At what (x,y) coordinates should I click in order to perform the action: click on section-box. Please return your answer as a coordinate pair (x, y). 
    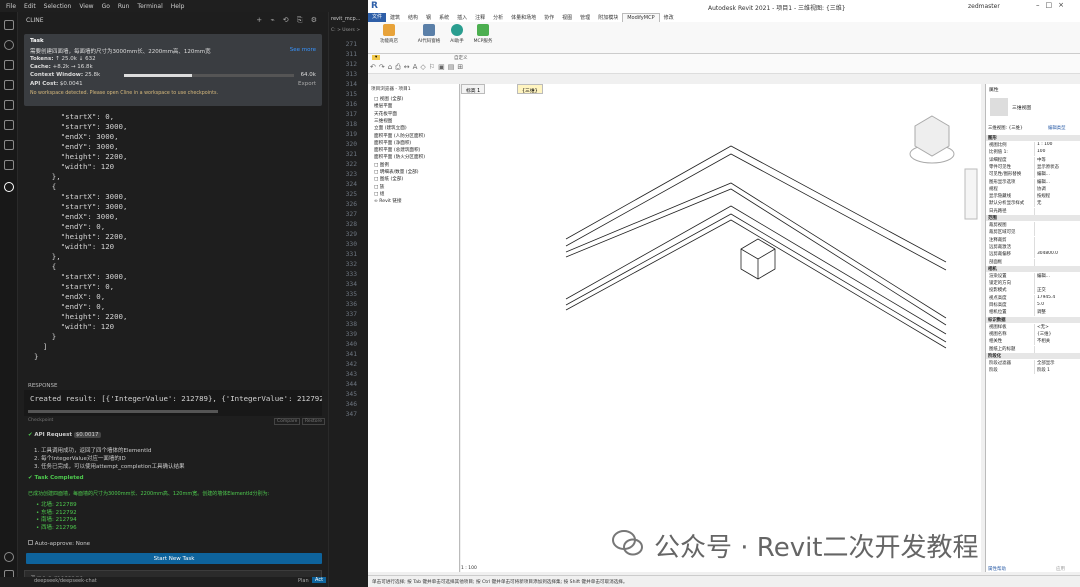
    Looking at the image, I should click on (758, 259).